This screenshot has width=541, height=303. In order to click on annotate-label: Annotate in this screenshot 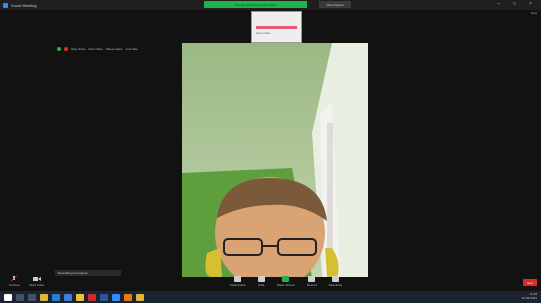, I will do `click(132, 49)`.